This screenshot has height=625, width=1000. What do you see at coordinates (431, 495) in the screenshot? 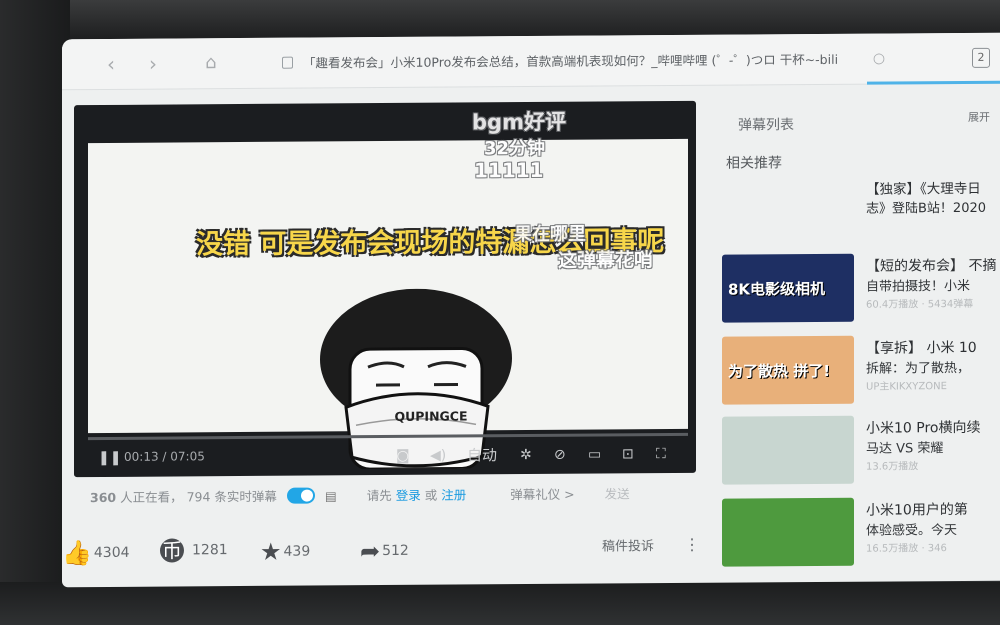
I see `or-text: 或` at bounding box center [431, 495].